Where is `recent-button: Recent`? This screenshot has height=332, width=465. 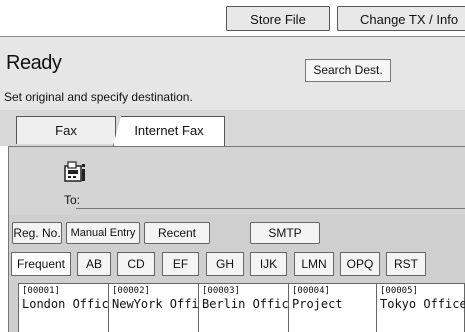
recent-button: Recent is located at coordinates (177, 233).